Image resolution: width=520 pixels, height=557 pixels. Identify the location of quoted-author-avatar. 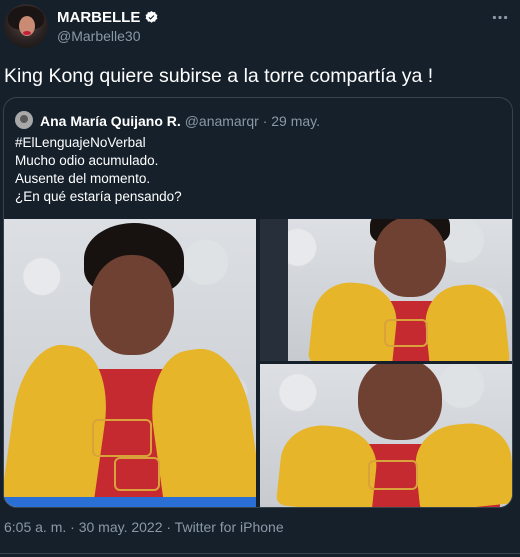
(24, 120).